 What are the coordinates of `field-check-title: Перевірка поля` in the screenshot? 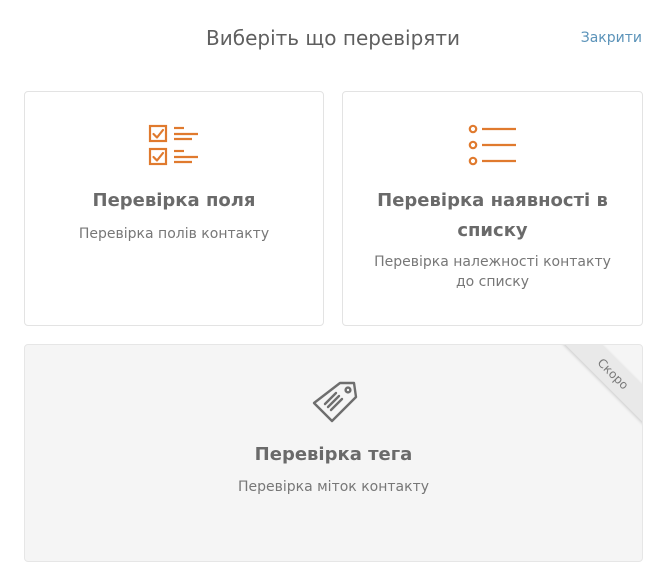 It's located at (174, 200).